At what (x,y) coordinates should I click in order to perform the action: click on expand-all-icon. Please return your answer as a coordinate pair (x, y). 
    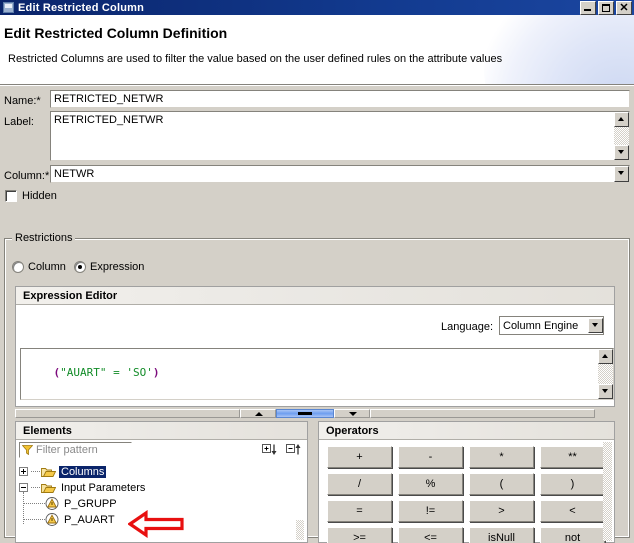
    Looking at the image, I should click on (270, 450).